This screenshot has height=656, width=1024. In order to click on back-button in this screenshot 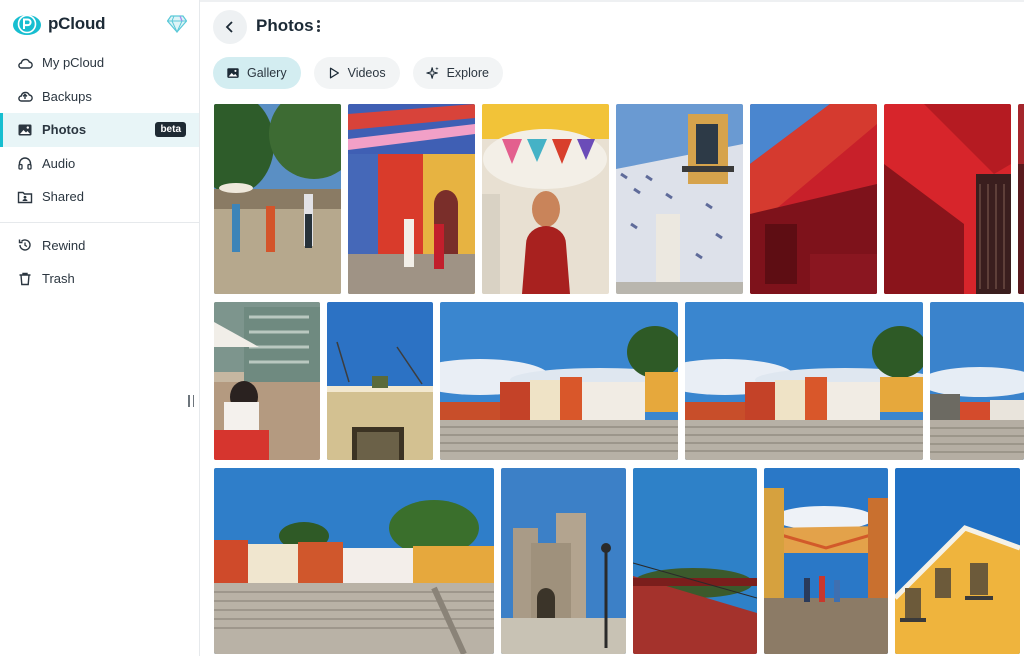, I will do `click(230, 27)`.